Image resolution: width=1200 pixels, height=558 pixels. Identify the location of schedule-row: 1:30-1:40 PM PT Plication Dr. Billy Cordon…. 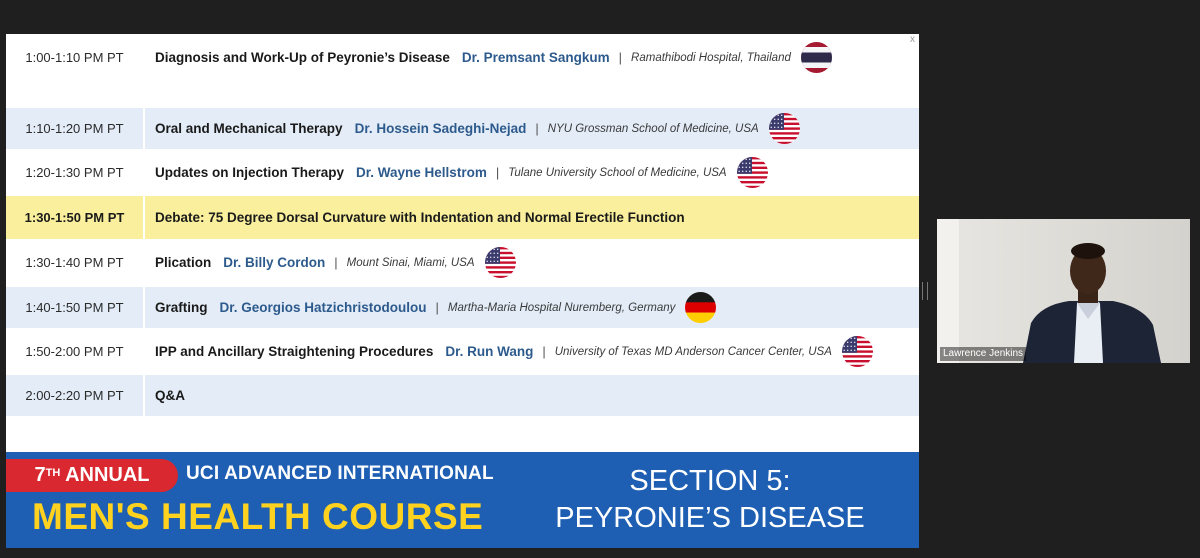
(462, 262).